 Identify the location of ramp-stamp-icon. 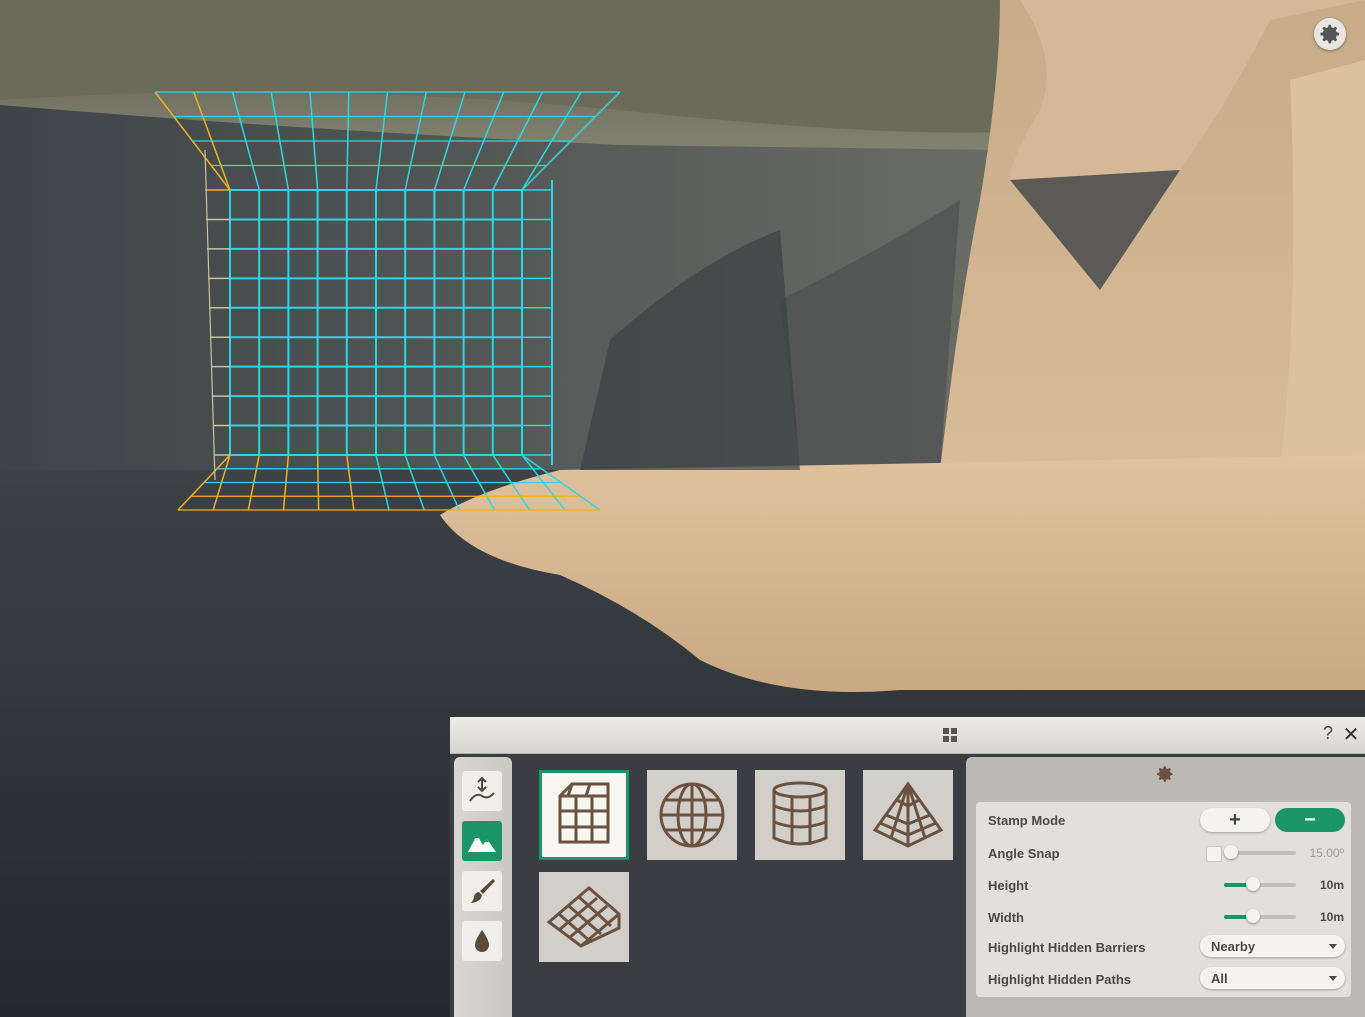
(583, 917).